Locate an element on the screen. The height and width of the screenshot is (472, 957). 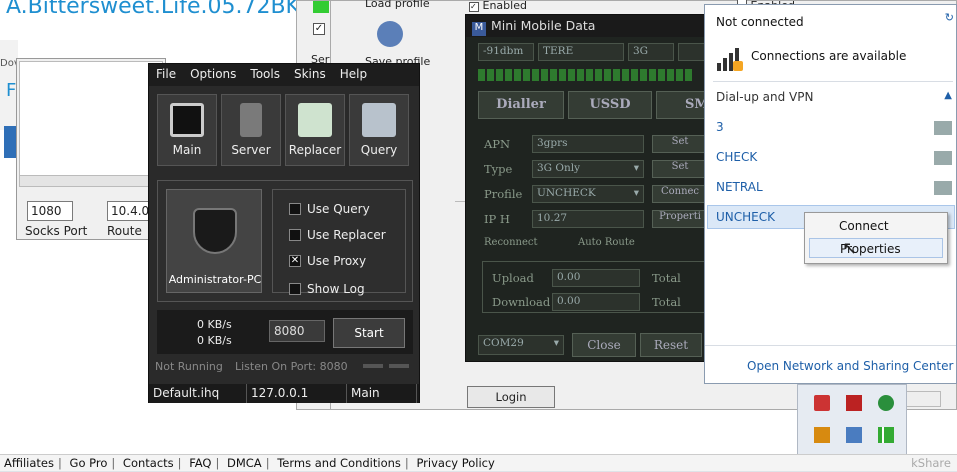
load-profile-label: Load profile is located at coordinates (397, 5).